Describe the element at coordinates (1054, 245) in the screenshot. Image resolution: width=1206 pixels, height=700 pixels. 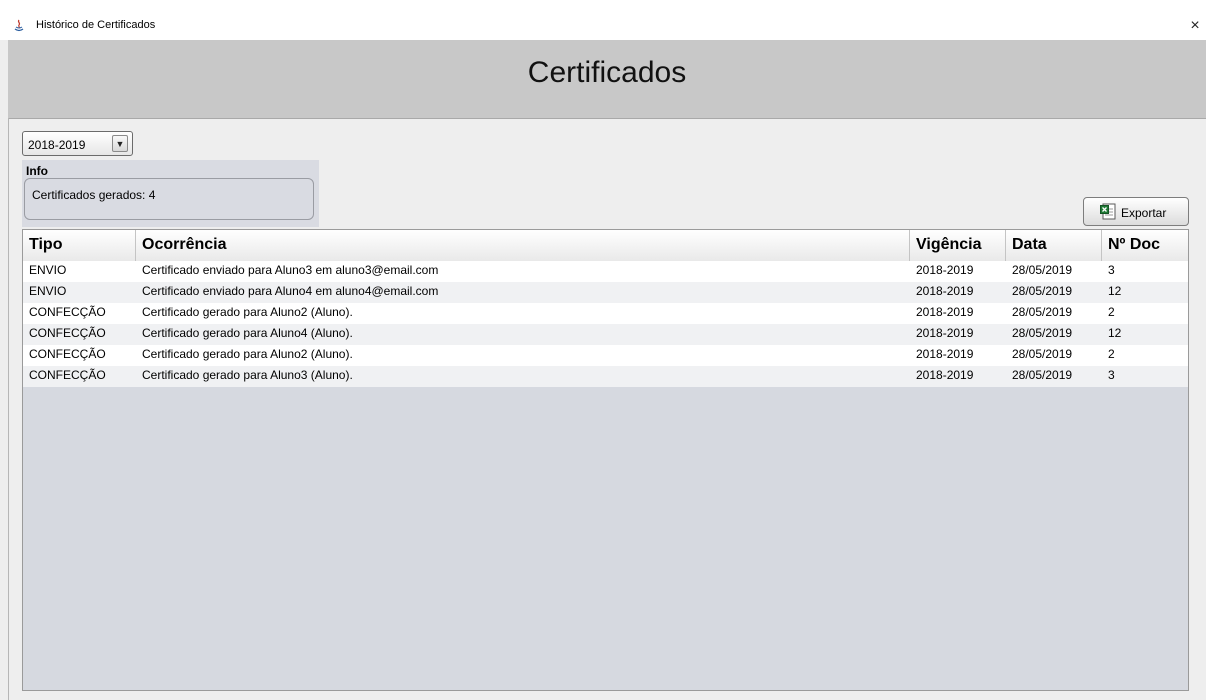
I see `column-header-data: Data` at that location.